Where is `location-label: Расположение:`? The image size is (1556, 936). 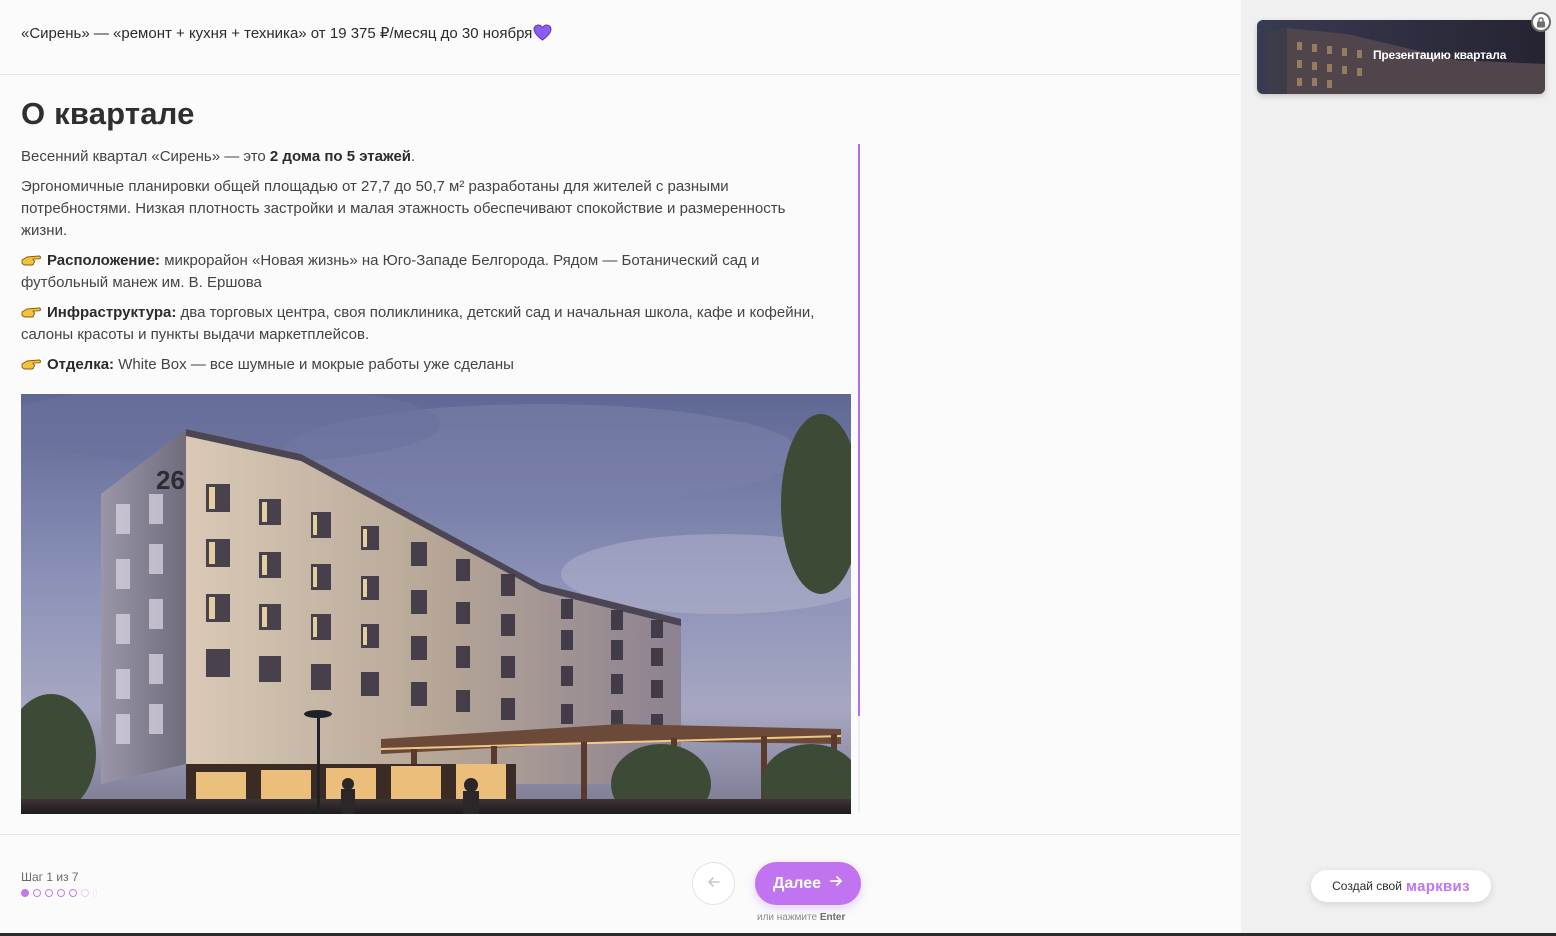 location-label: Расположение: is located at coordinates (104, 260).